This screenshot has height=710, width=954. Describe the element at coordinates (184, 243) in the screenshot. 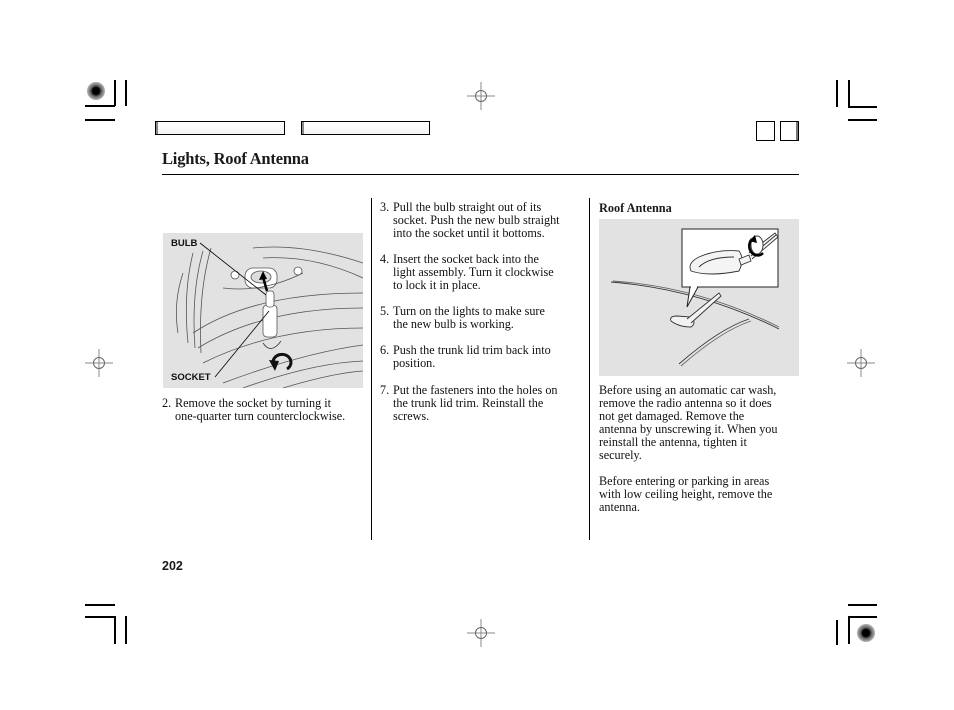

I see `bulb-label: BULB` at that location.